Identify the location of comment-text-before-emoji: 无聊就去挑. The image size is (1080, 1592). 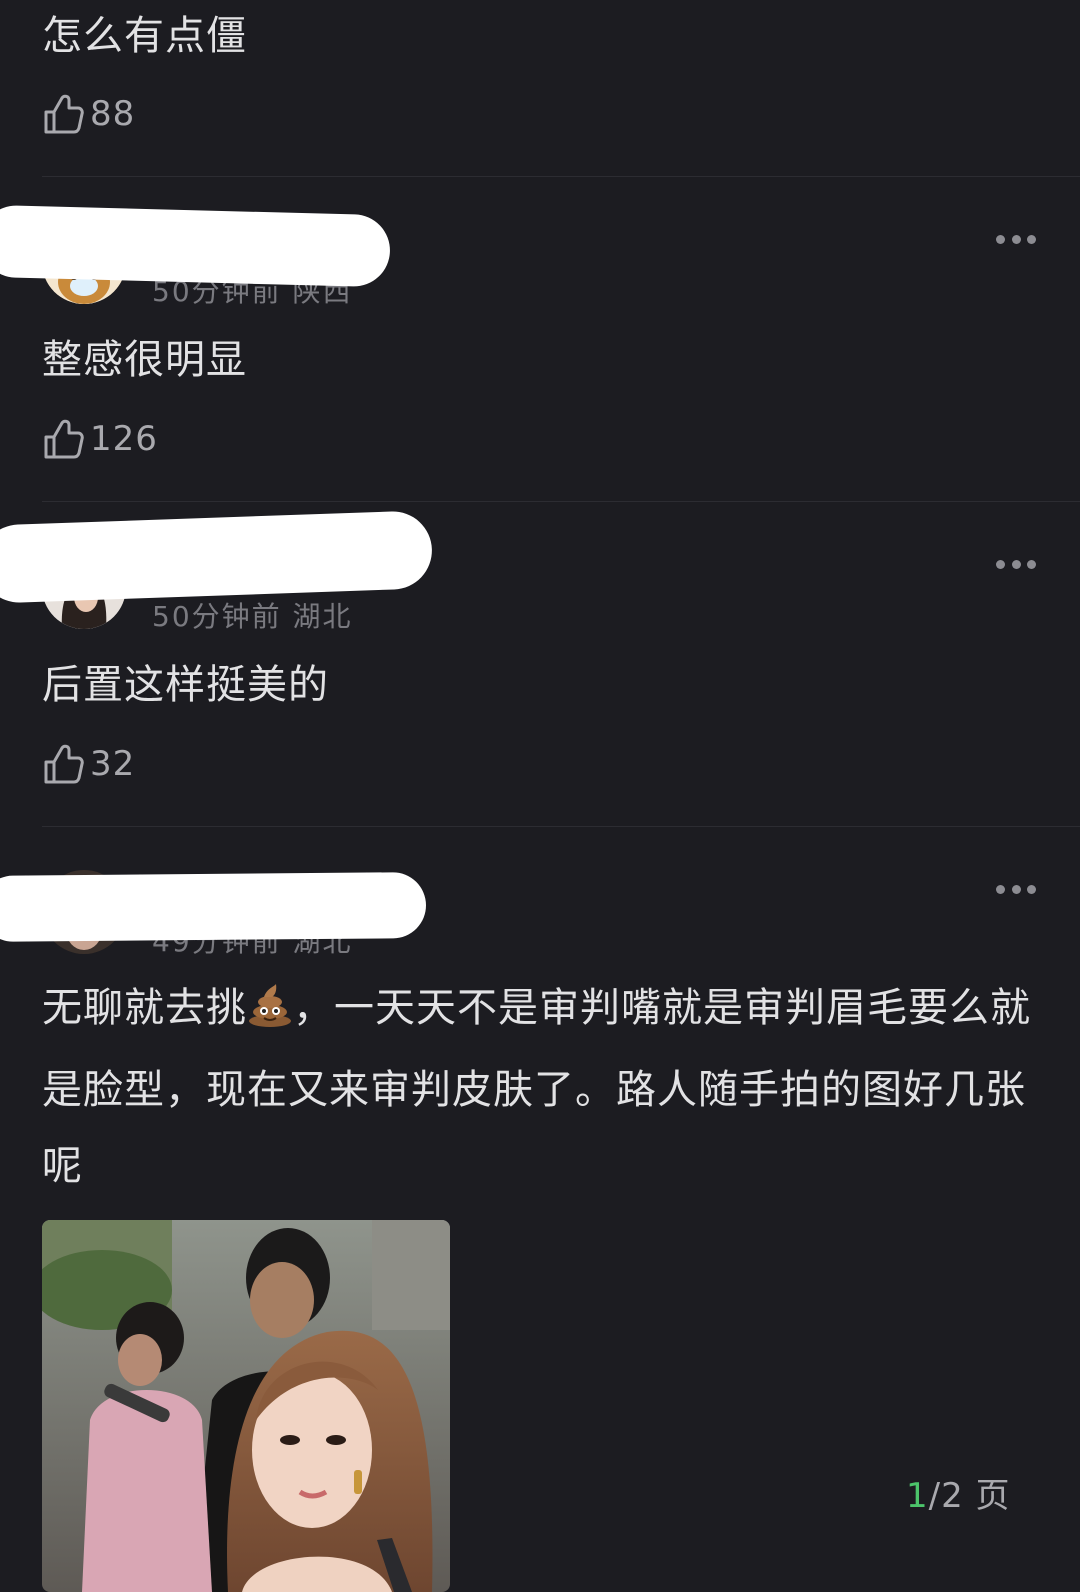
(144, 1008).